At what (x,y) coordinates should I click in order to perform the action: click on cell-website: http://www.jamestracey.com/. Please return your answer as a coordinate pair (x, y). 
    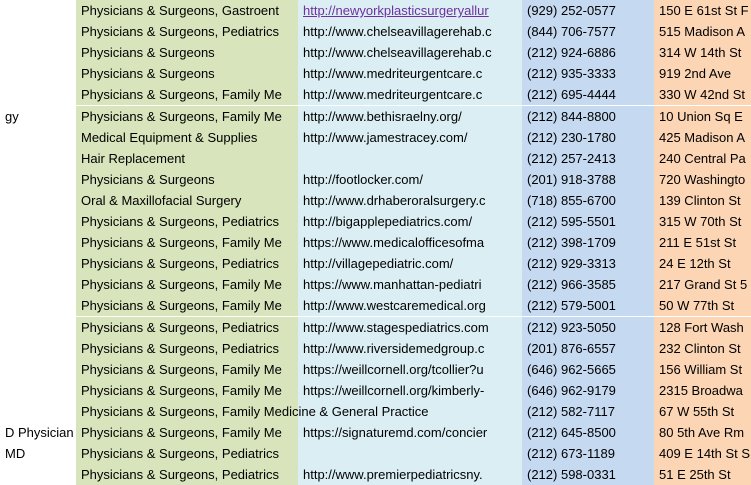
    Looking at the image, I should click on (410, 137).